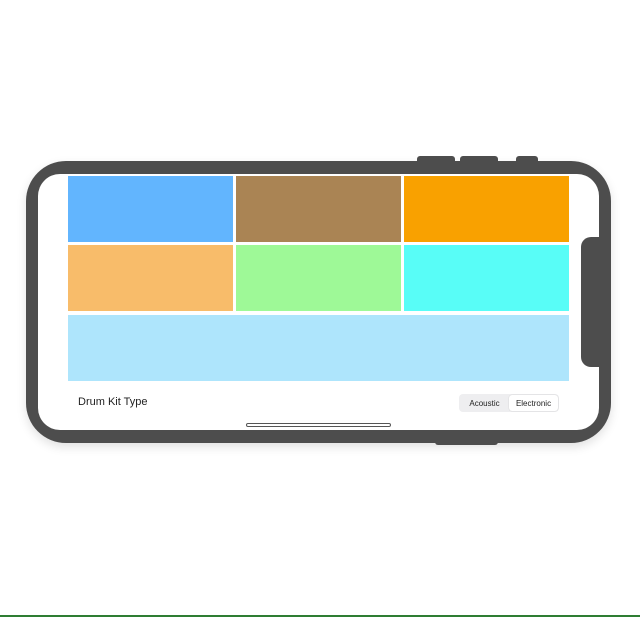  I want to click on divider, so click(320, 616).